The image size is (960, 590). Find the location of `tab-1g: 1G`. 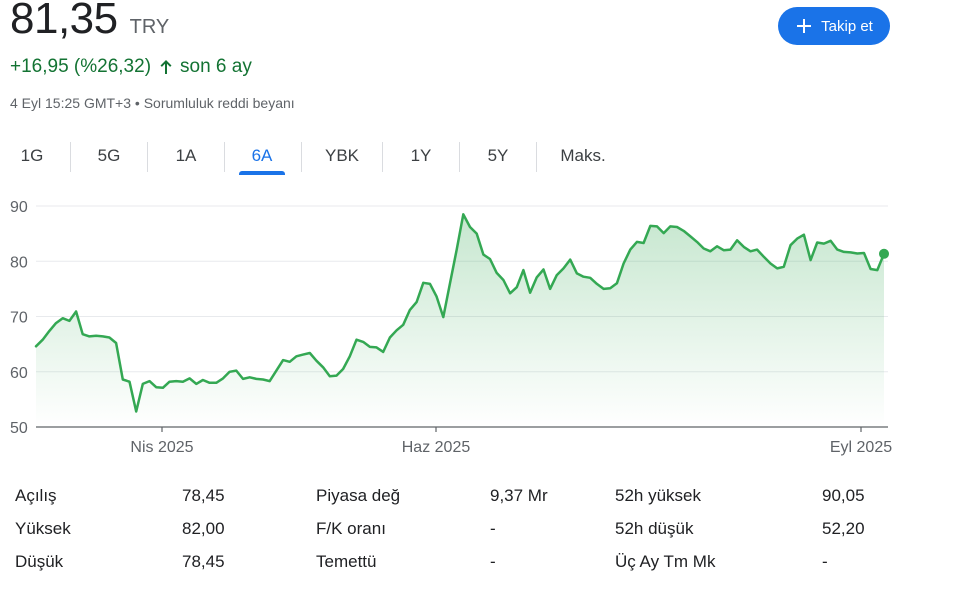

tab-1g: 1G is located at coordinates (32, 156).